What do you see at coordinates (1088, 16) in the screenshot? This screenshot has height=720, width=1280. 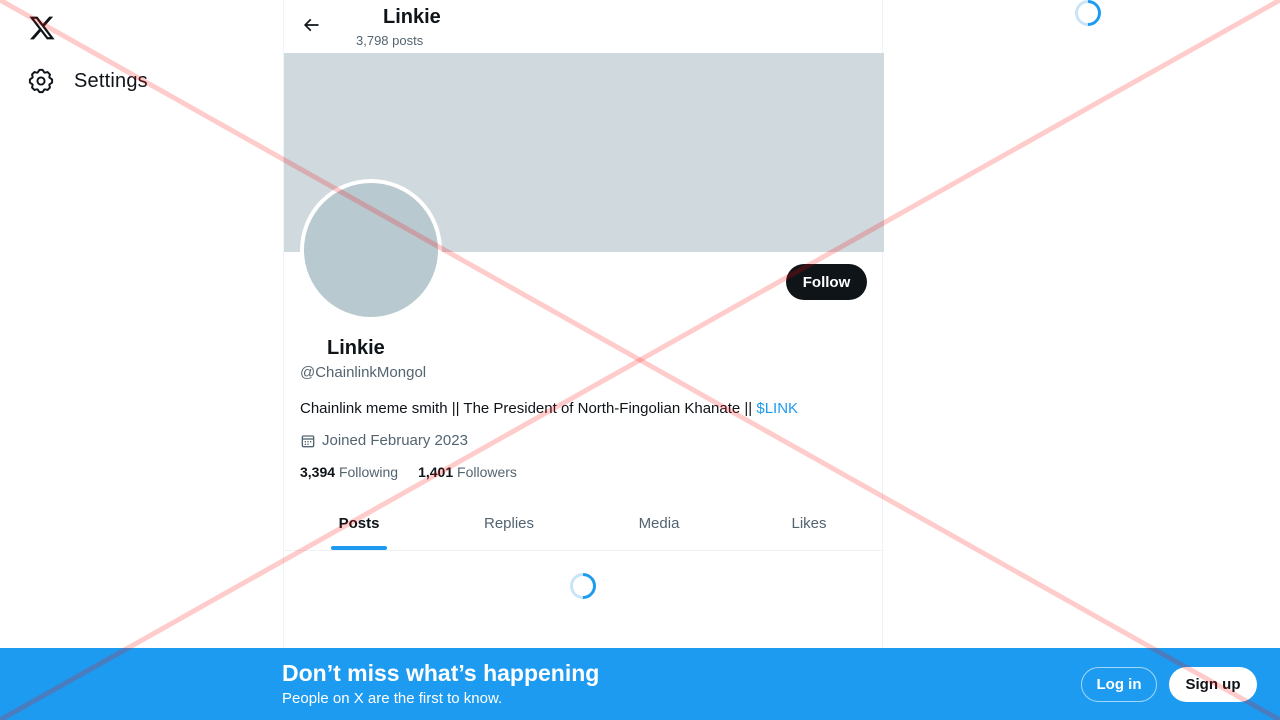 I see `sidebar-loading-spinner-icon` at bounding box center [1088, 16].